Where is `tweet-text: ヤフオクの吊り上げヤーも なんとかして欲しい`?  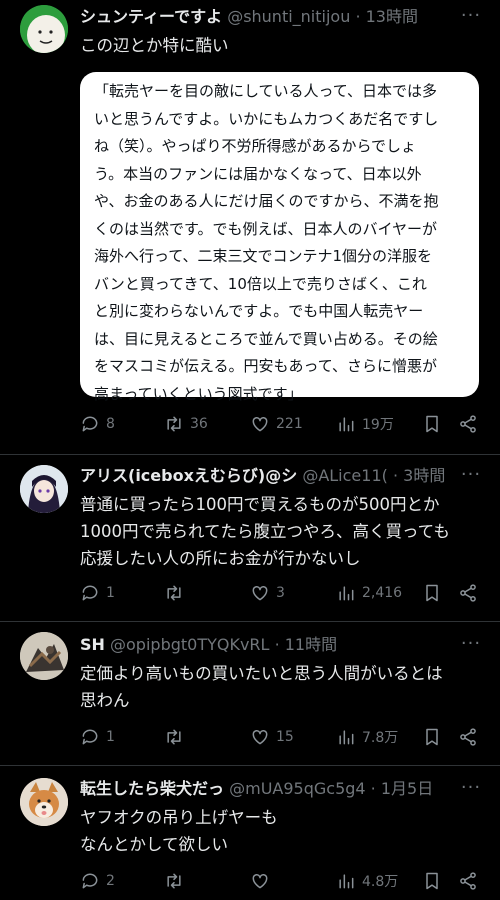 tweet-text: ヤフオクの吊り上げヤーも なんとかして欲しい is located at coordinates (179, 831).